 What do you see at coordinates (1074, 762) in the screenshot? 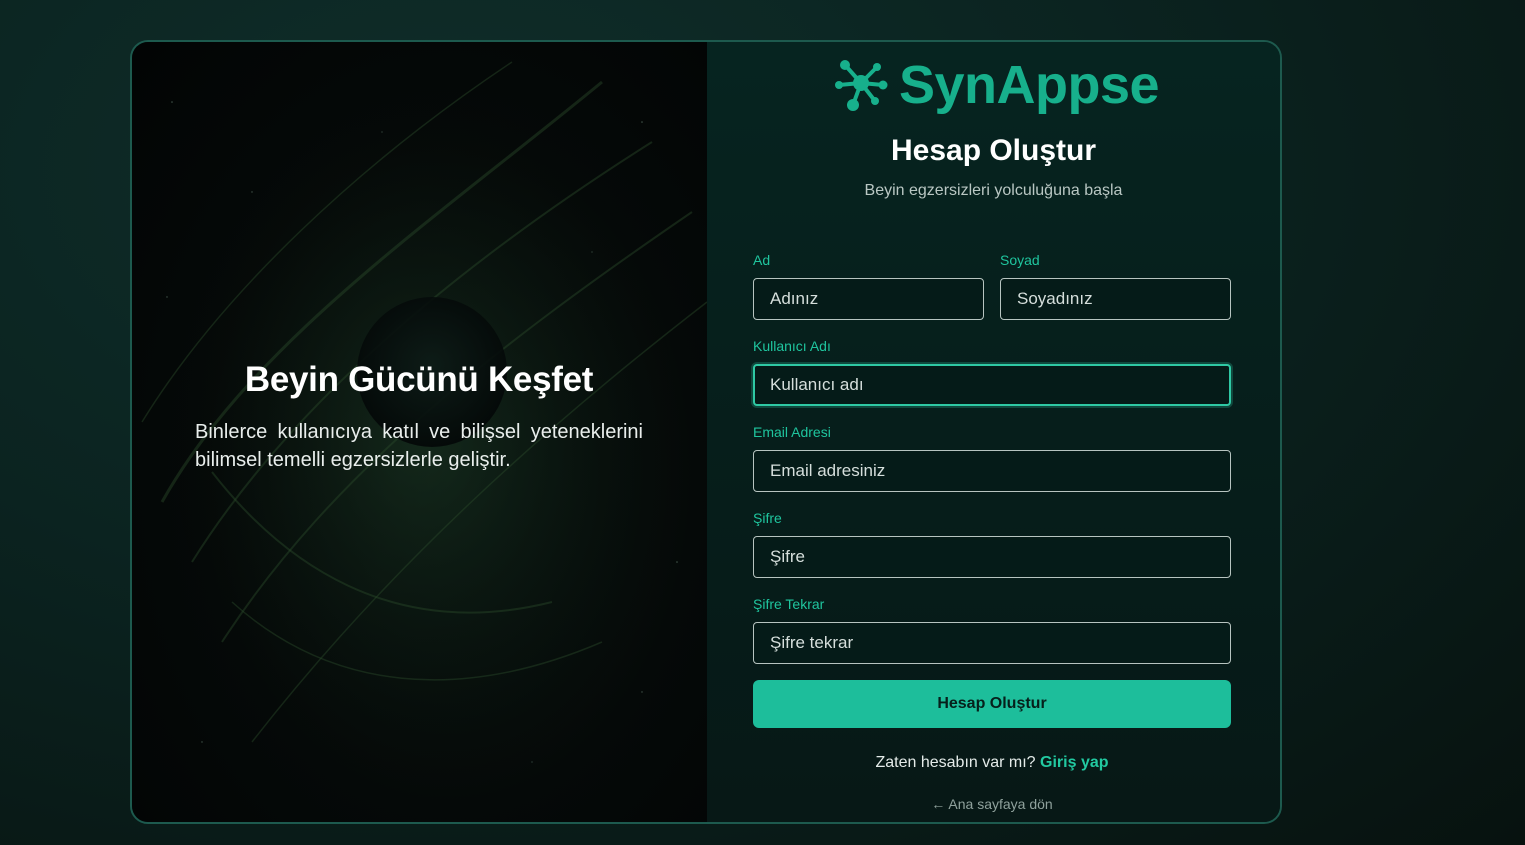
I see `login-link: Giriş yap` at bounding box center [1074, 762].